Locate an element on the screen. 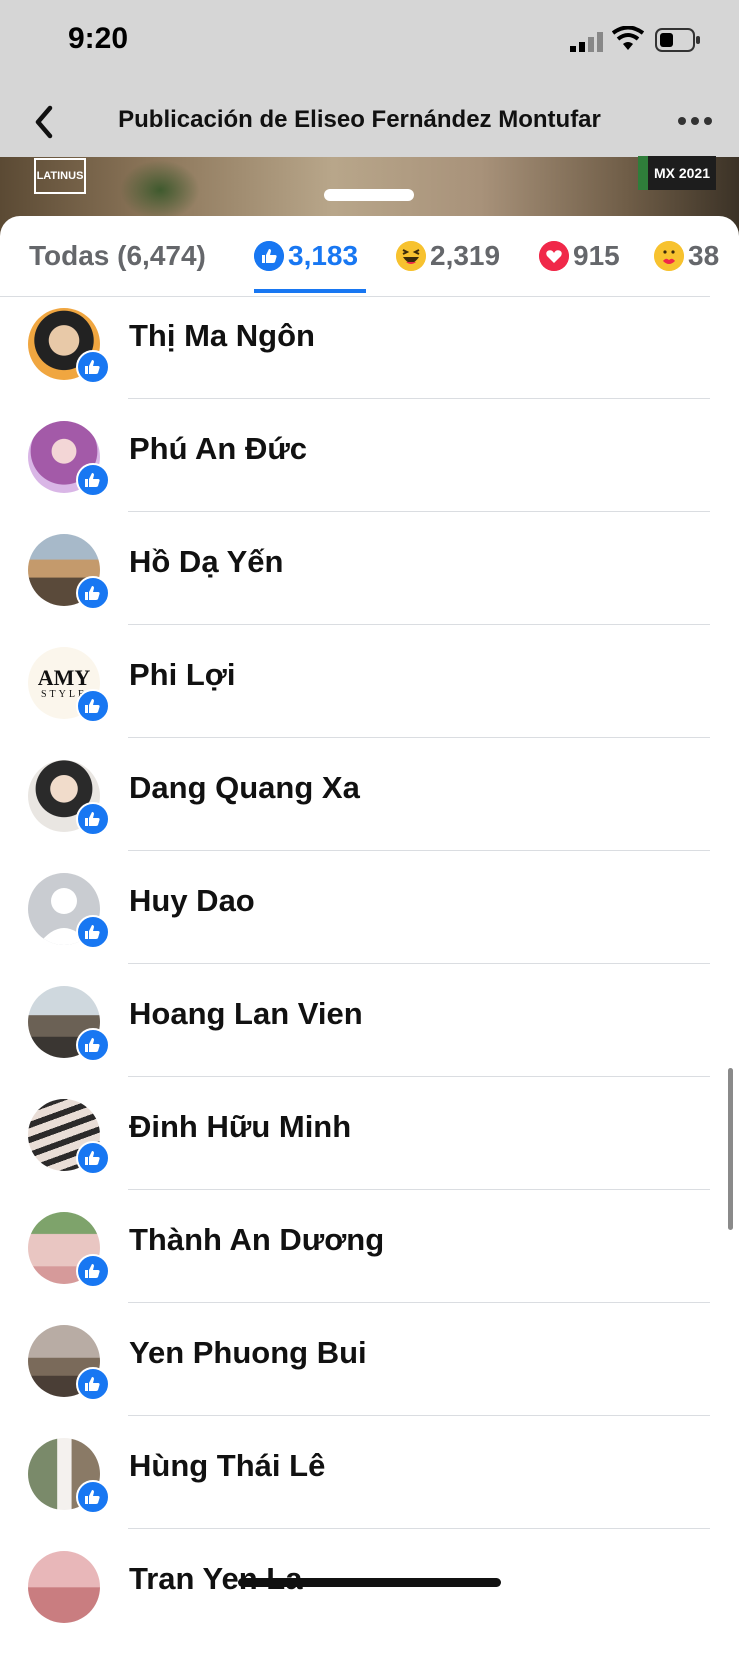  battery-icon is located at coordinates (677, 40).